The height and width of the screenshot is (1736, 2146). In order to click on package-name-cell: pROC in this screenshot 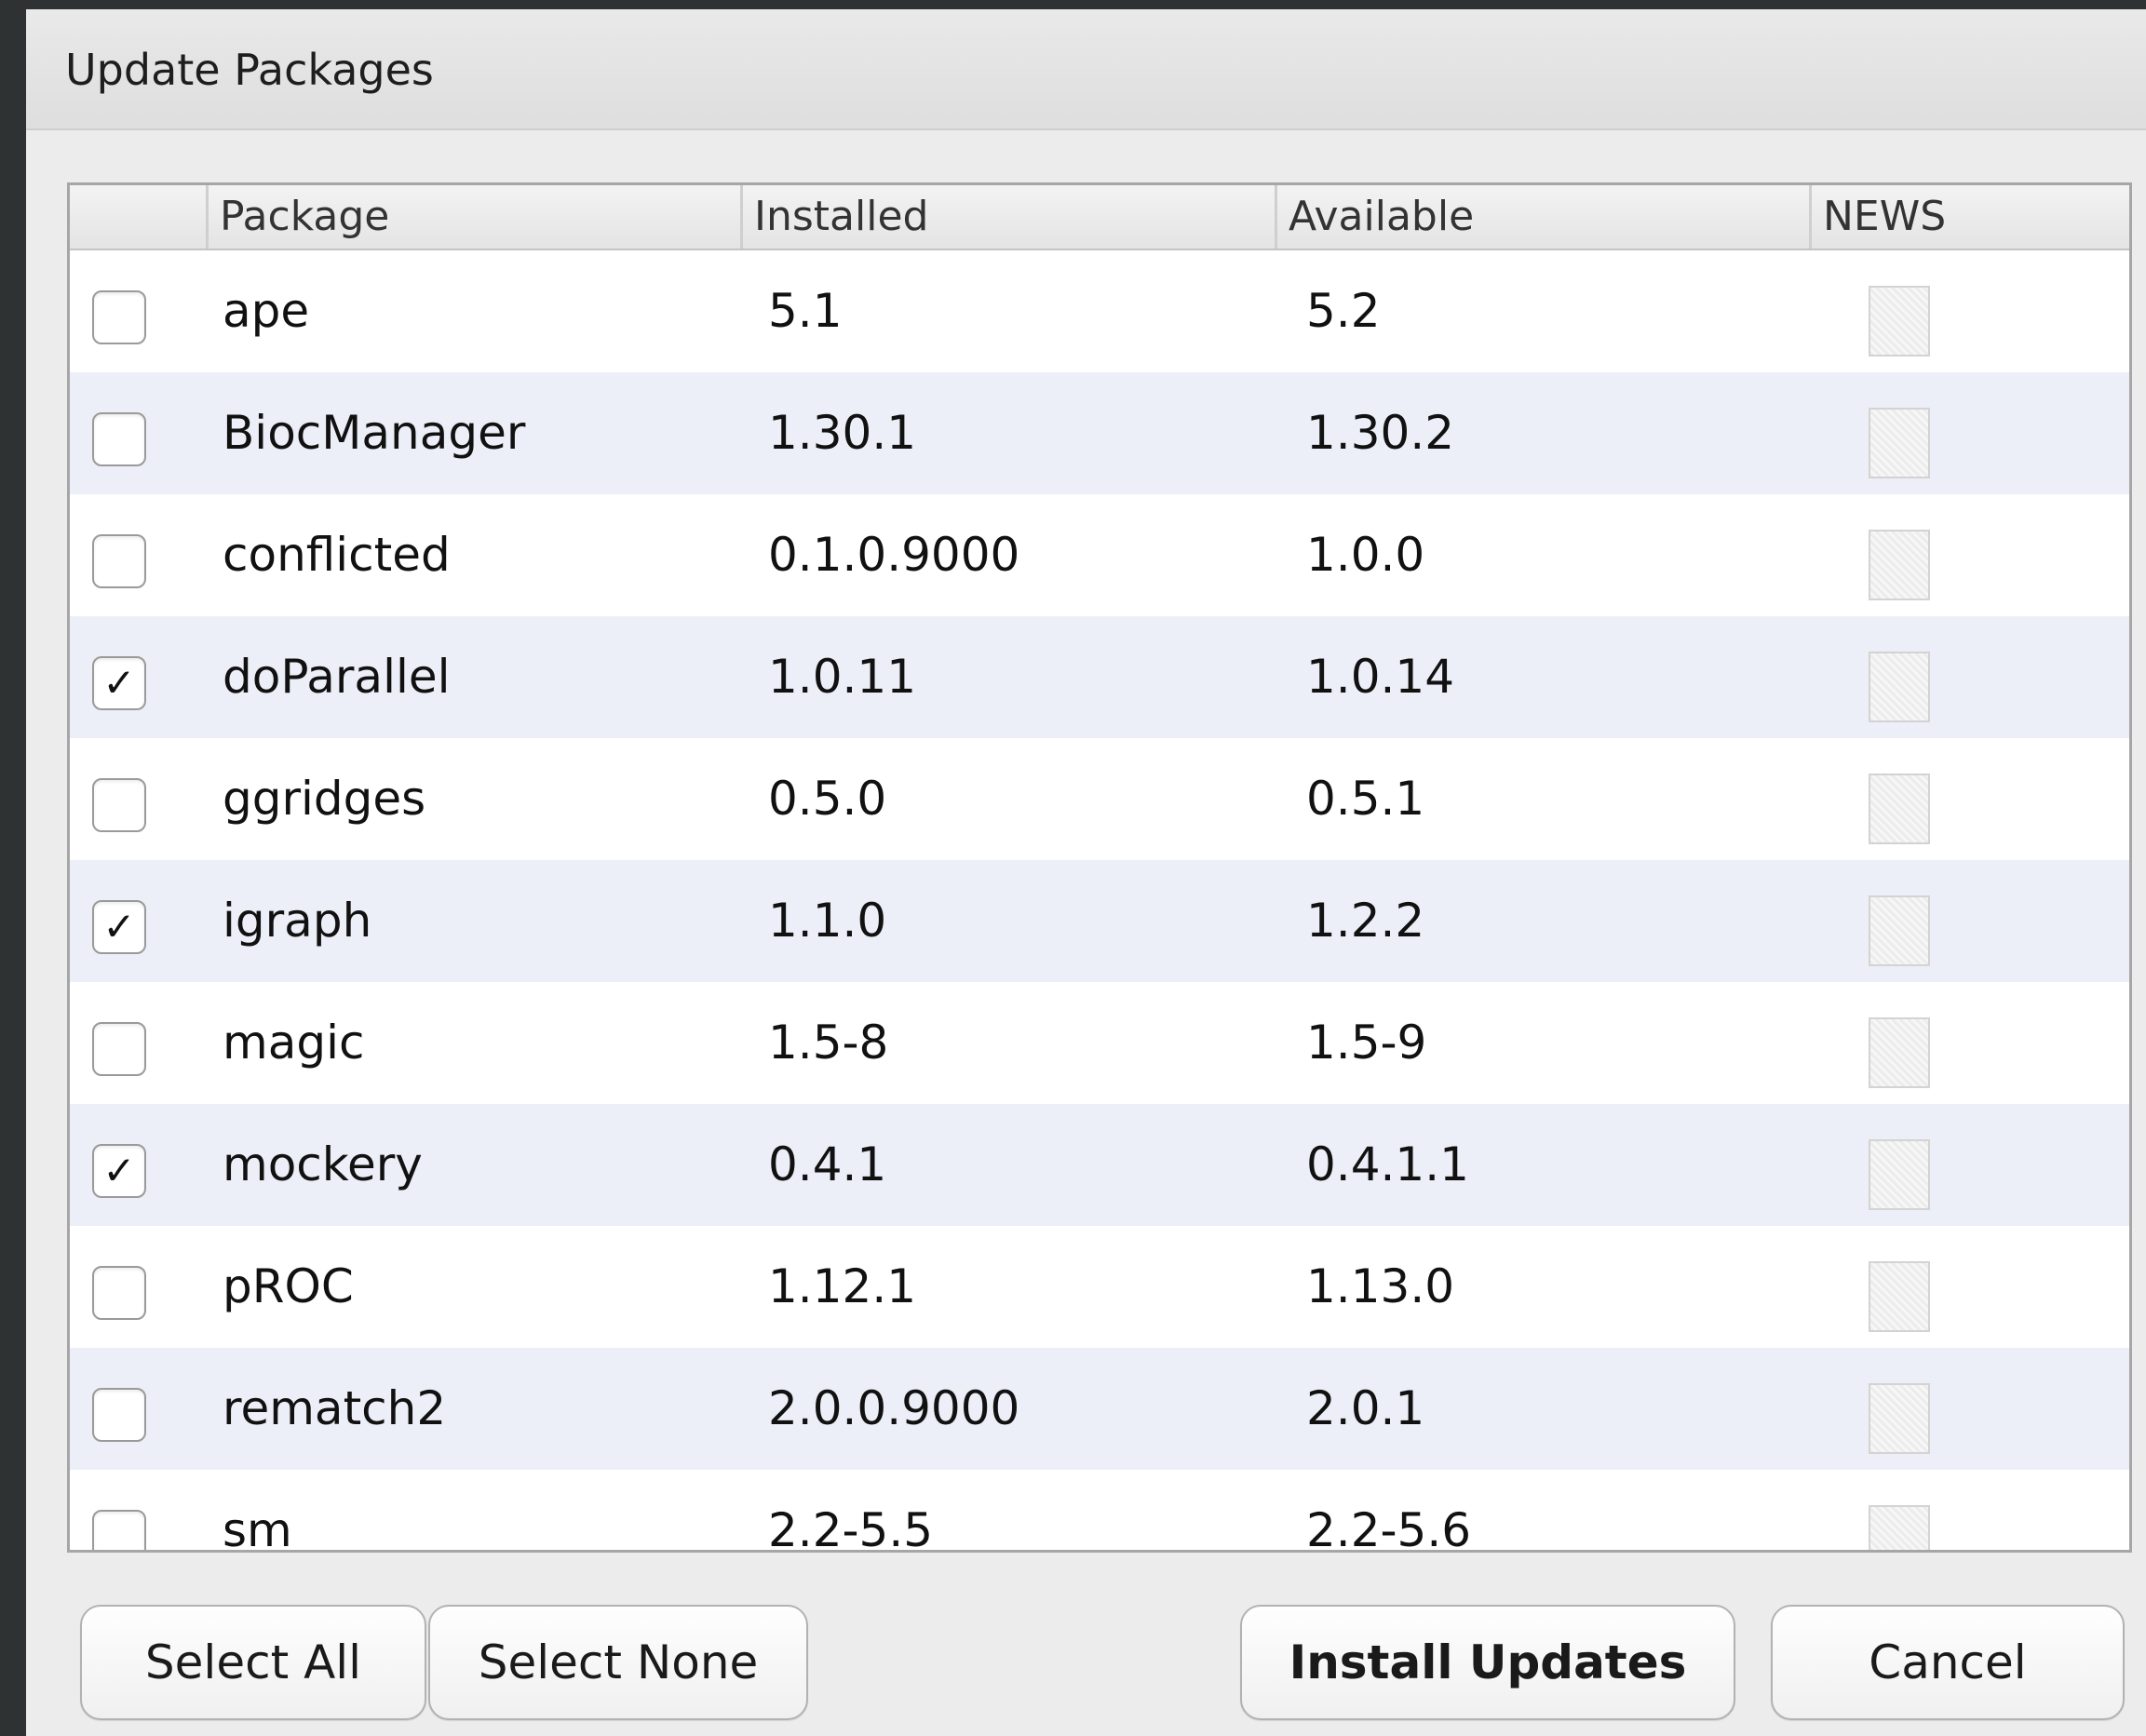, I will do `click(288, 1286)`.